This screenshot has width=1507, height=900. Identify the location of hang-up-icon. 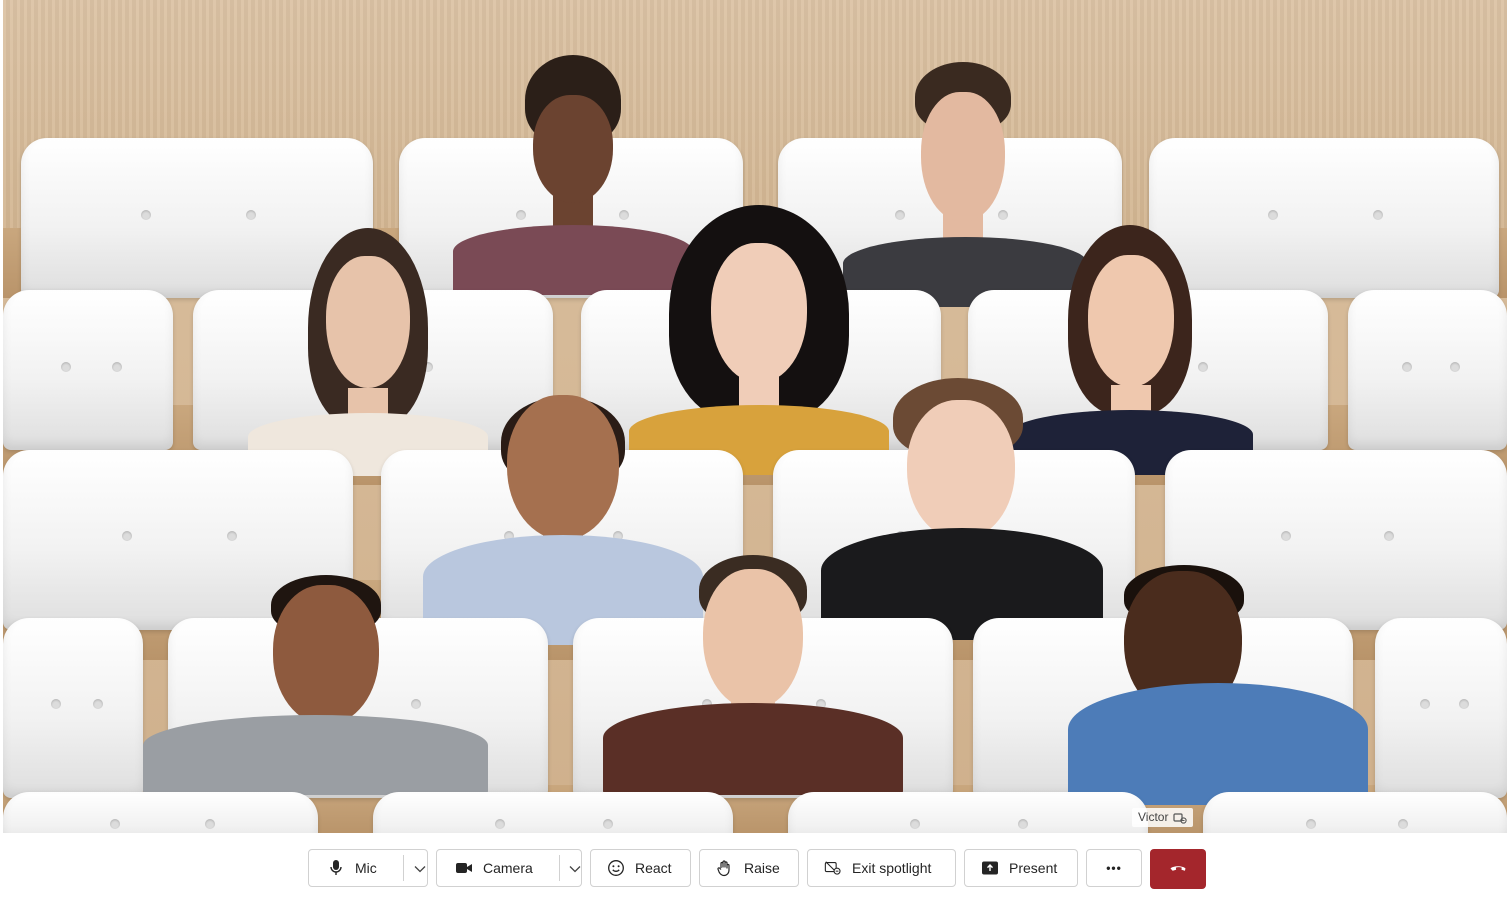
(1178, 869).